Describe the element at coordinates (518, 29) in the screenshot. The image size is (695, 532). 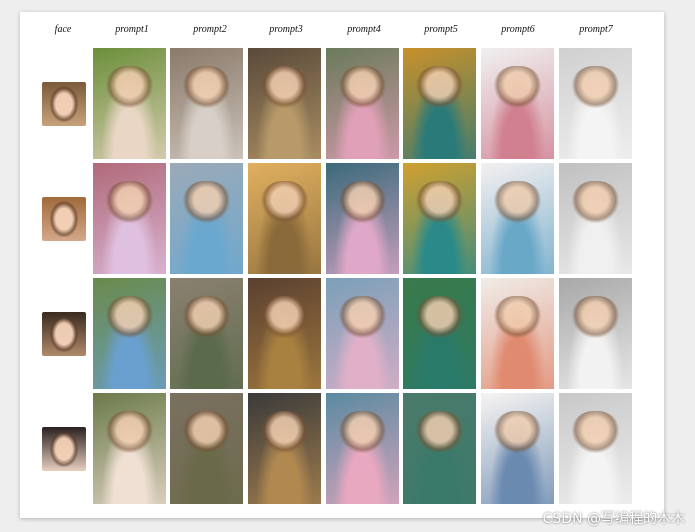
I see `header-prompt6: prompt6` at that location.